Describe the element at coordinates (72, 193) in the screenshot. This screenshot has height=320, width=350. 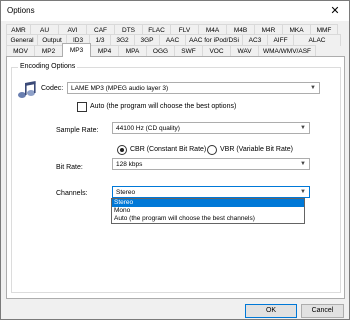
I see `channels-label: Channels:` at that location.